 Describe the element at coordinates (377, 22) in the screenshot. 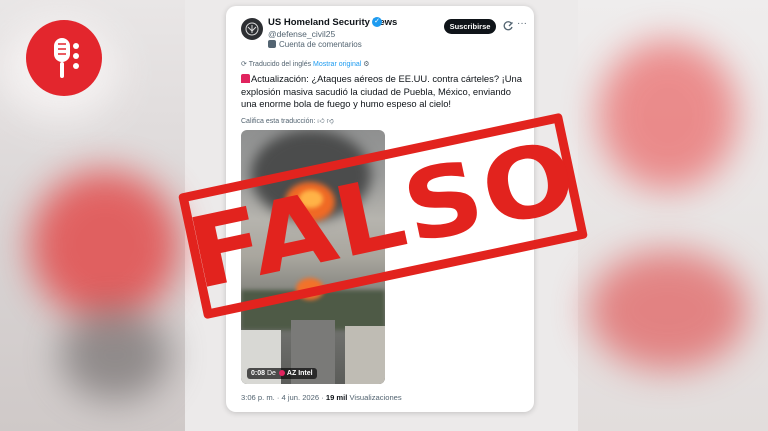

I see `verified-badge-icon: ✓` at that location.